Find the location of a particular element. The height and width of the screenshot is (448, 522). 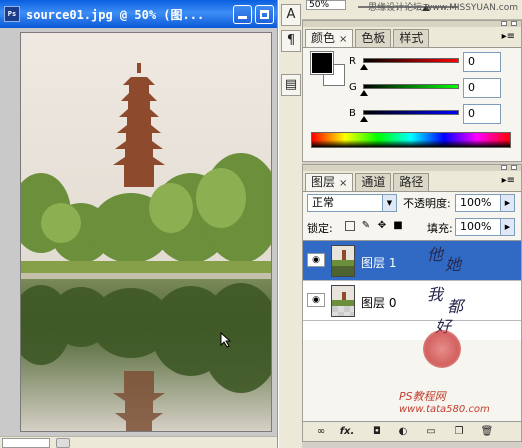

site-name-mark: PS教程网 is located at coordinates (422, 396).